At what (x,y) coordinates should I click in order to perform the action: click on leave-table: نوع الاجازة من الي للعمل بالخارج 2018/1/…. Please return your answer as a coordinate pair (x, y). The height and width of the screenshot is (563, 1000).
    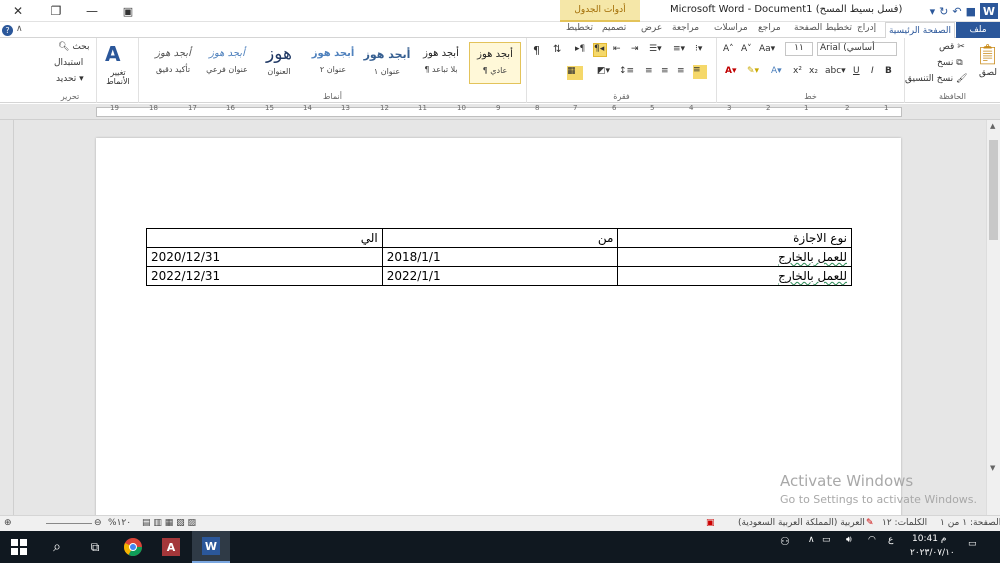
    Looking at the image, I should click on (499, 257).